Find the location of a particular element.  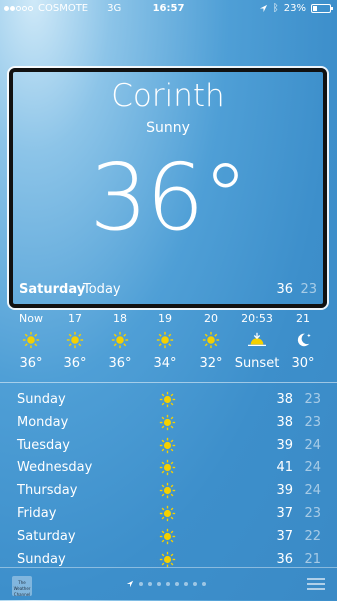

hour-label: 21 is located at coordinates (303, 318).